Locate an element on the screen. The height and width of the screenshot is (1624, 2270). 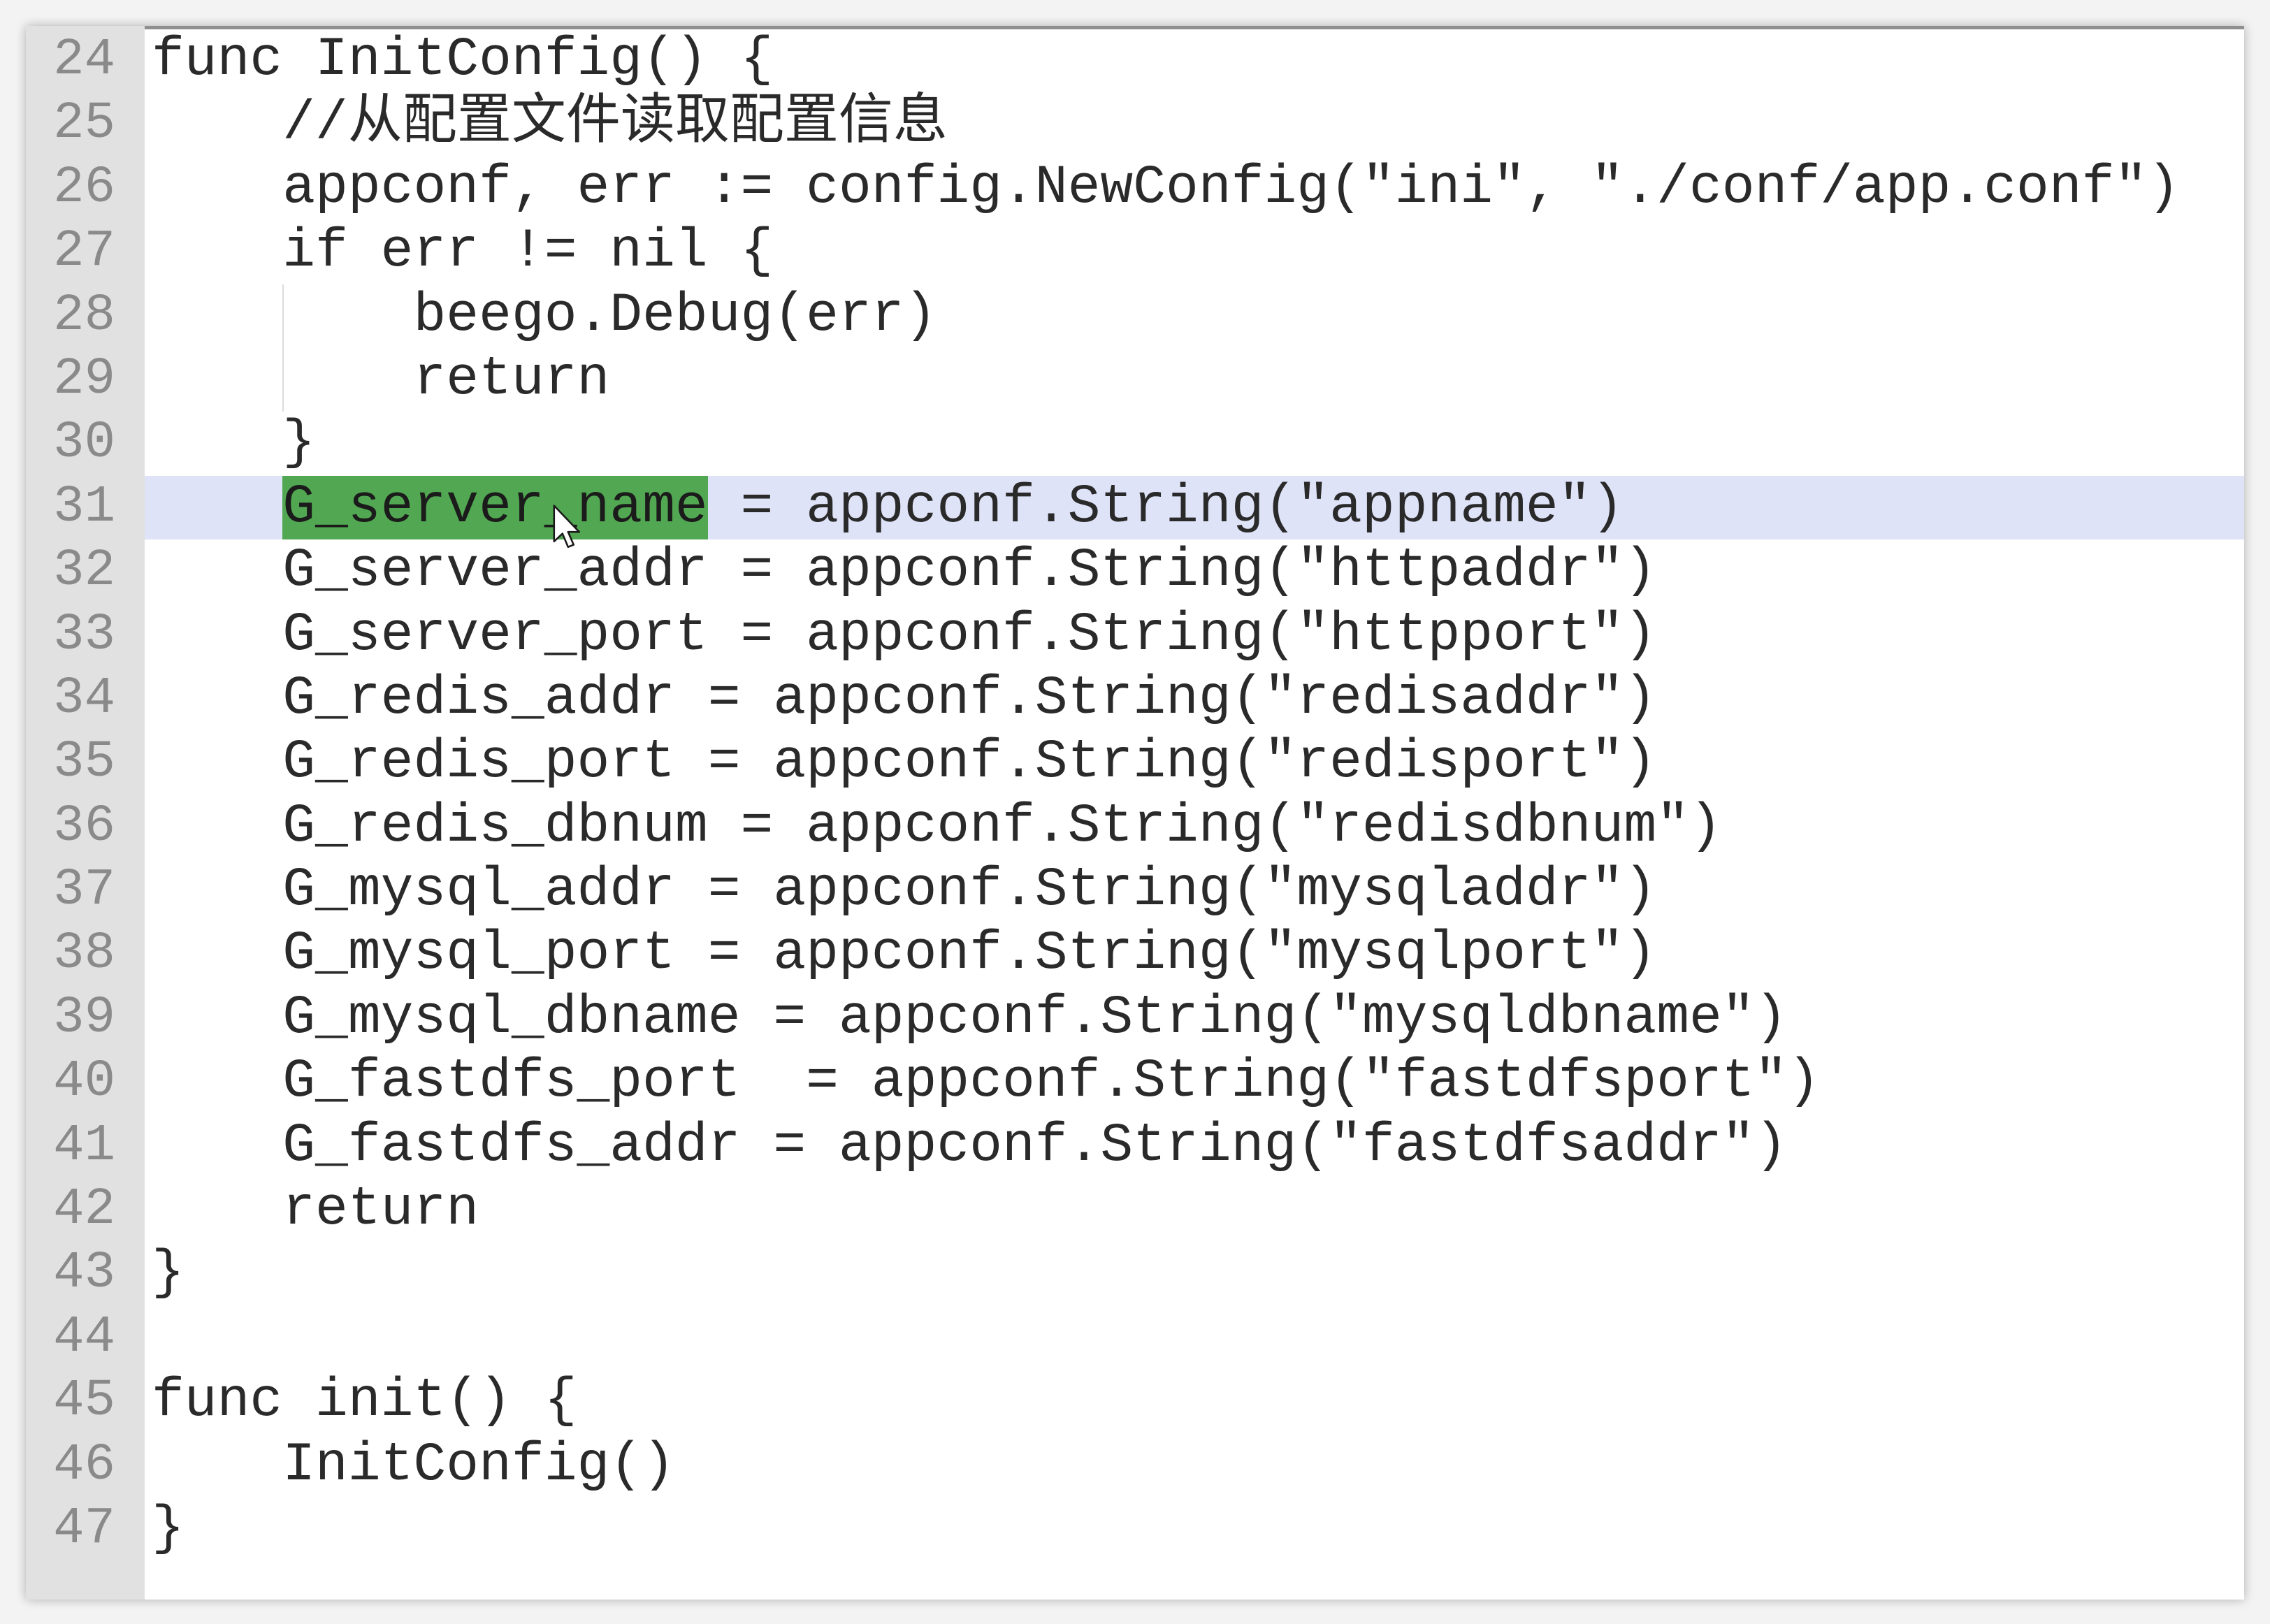
line-number: 37 is located at coordinates (84, 891).